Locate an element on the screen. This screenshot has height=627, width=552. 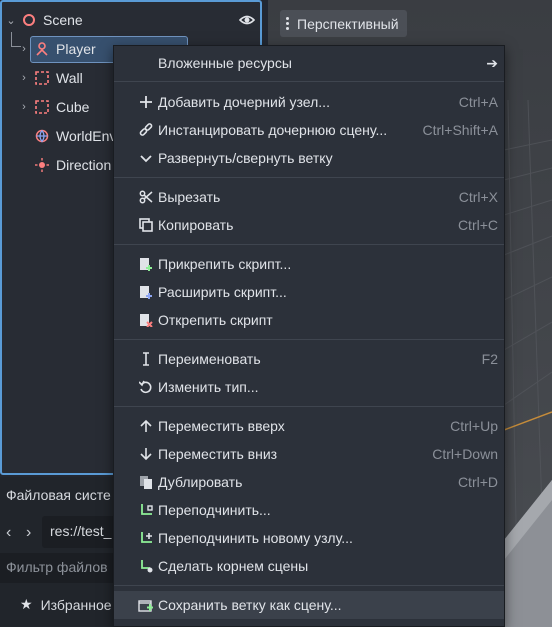
menu-item-add-child-node: Добавить дочерний узел... Ctrl+A is located at coordinates (309, 102).